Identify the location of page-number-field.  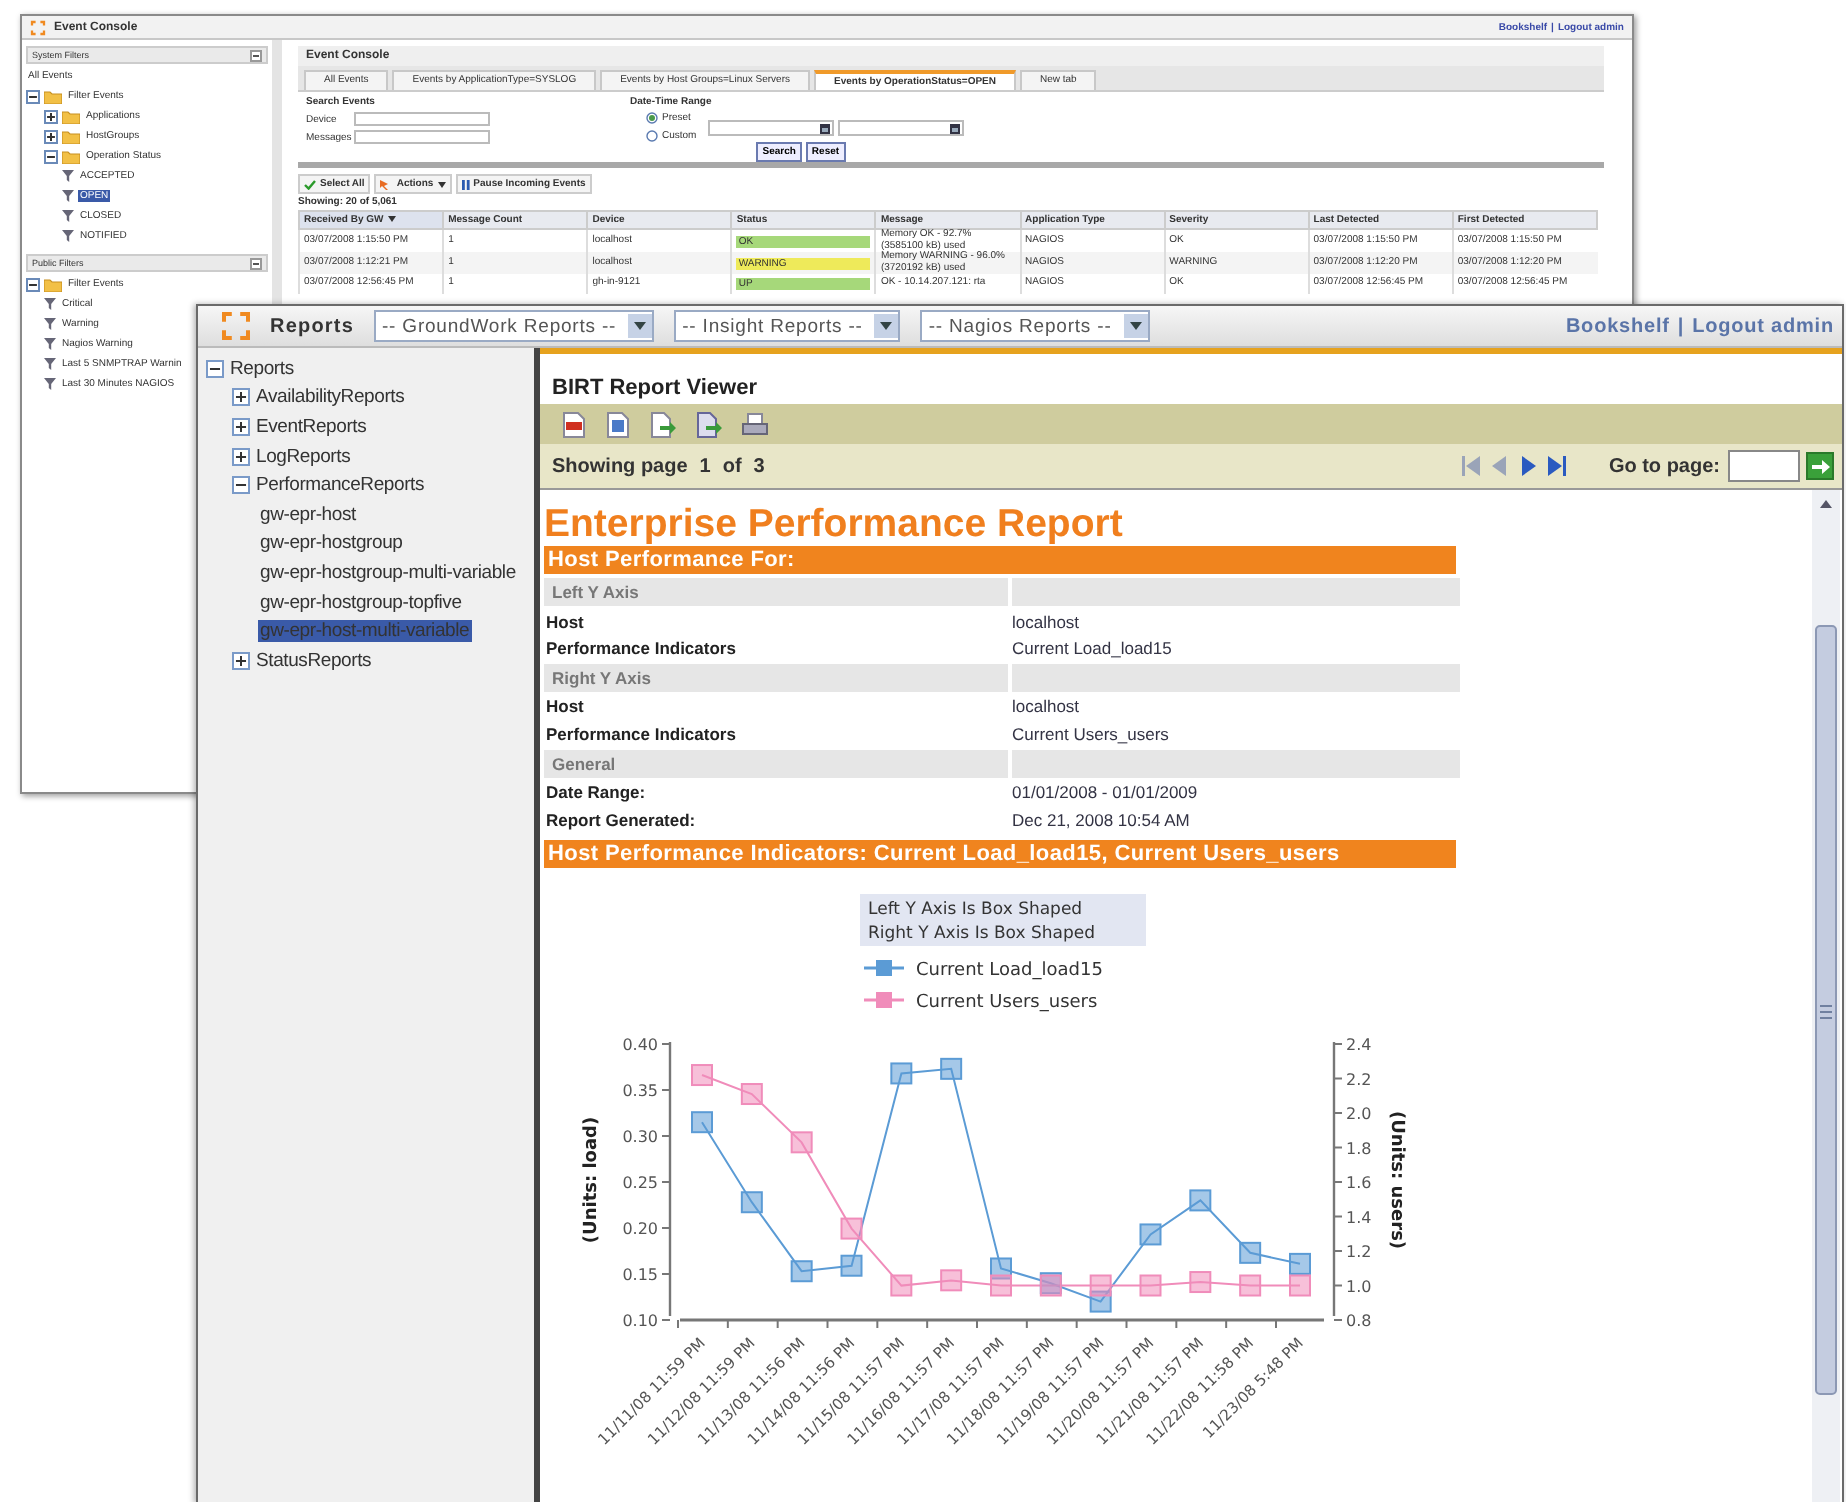
(1764, 466).